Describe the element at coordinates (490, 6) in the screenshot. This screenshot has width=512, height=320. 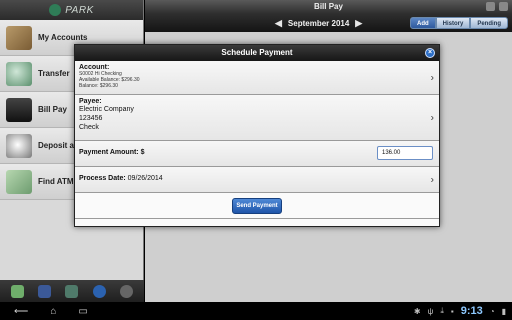
I see `back-icon` at that location.